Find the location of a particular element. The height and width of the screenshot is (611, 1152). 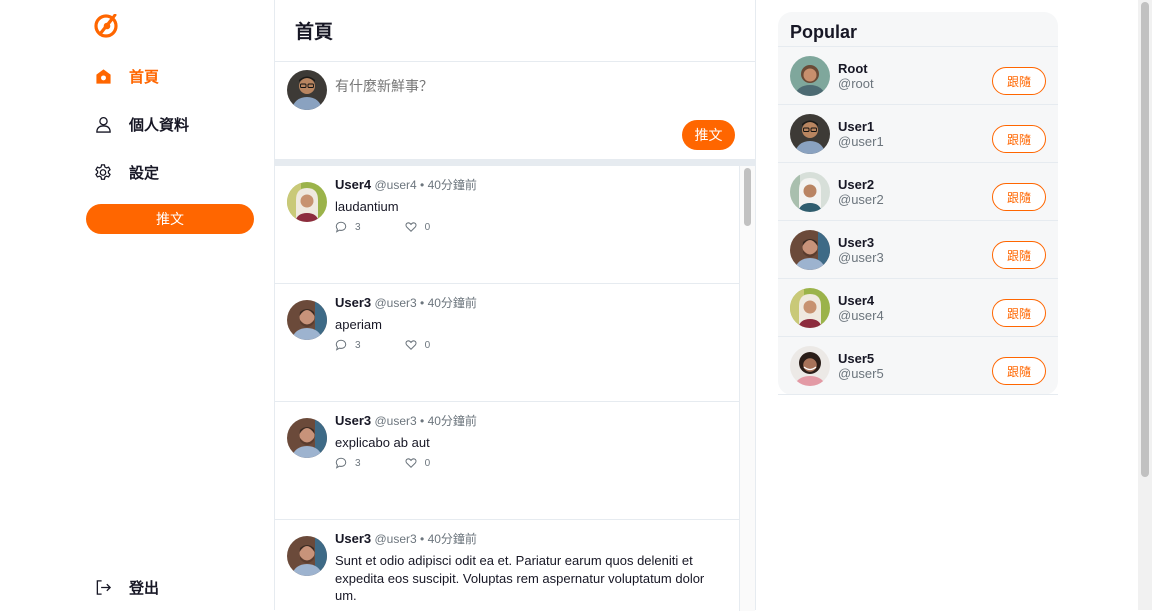

nav-label-settings: 設定 is located at coordinates (144, 173).